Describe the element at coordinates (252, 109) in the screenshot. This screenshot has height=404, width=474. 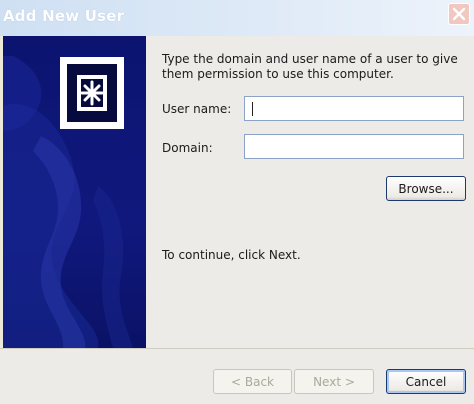
I see `text-cursor` at that location.